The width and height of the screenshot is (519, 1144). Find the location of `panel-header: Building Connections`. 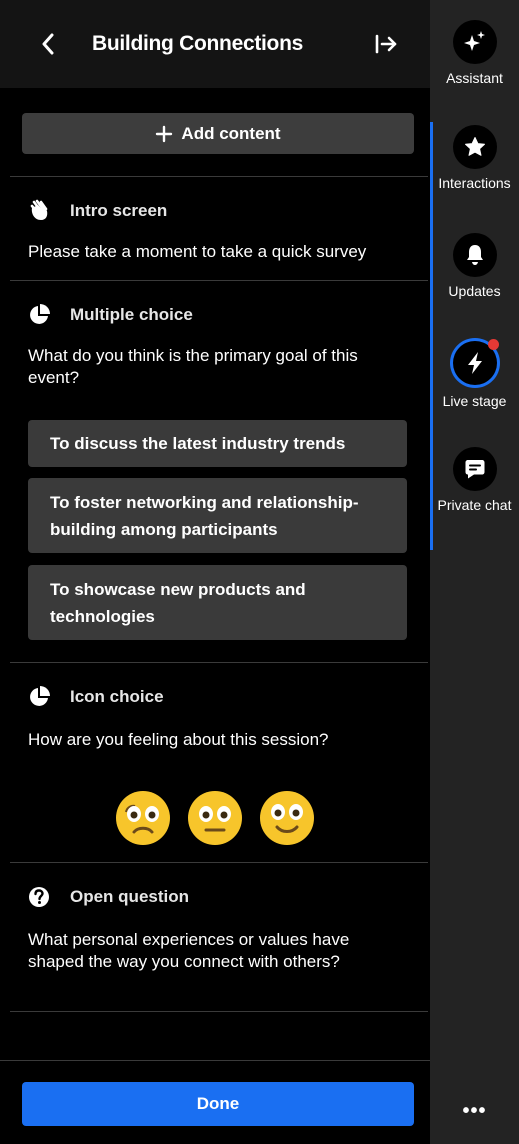

panel-header: Building Connections is located at coordinates (215, 44).